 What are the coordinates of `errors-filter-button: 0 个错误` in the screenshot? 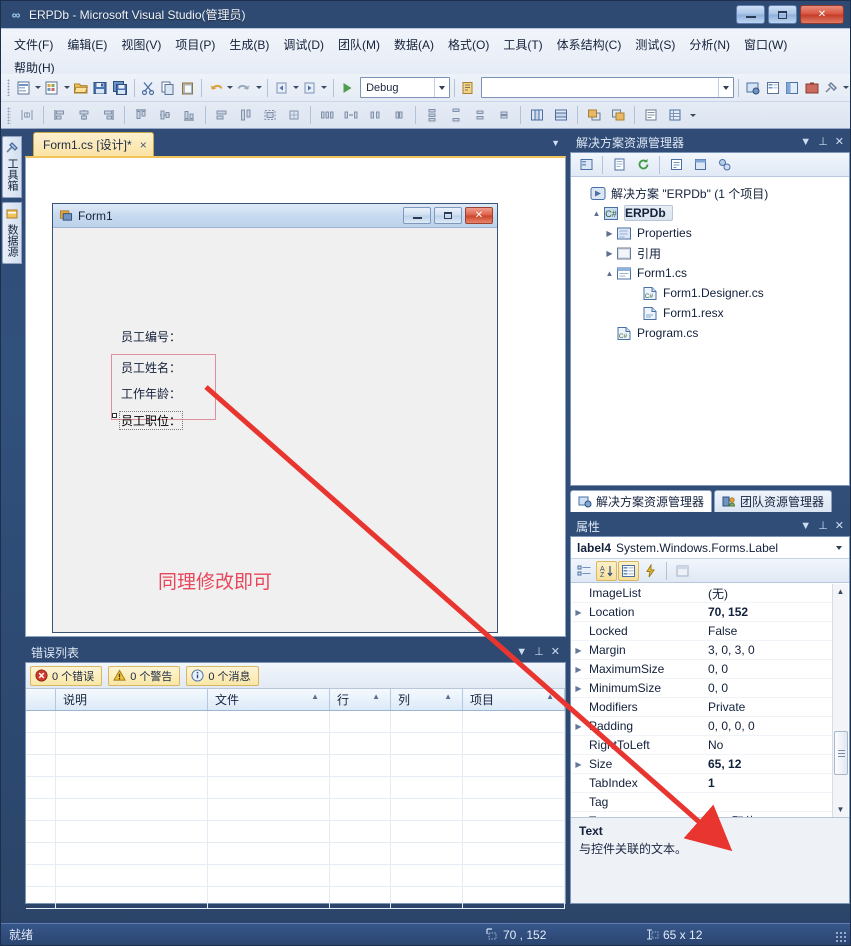 It's located at (66, 675).